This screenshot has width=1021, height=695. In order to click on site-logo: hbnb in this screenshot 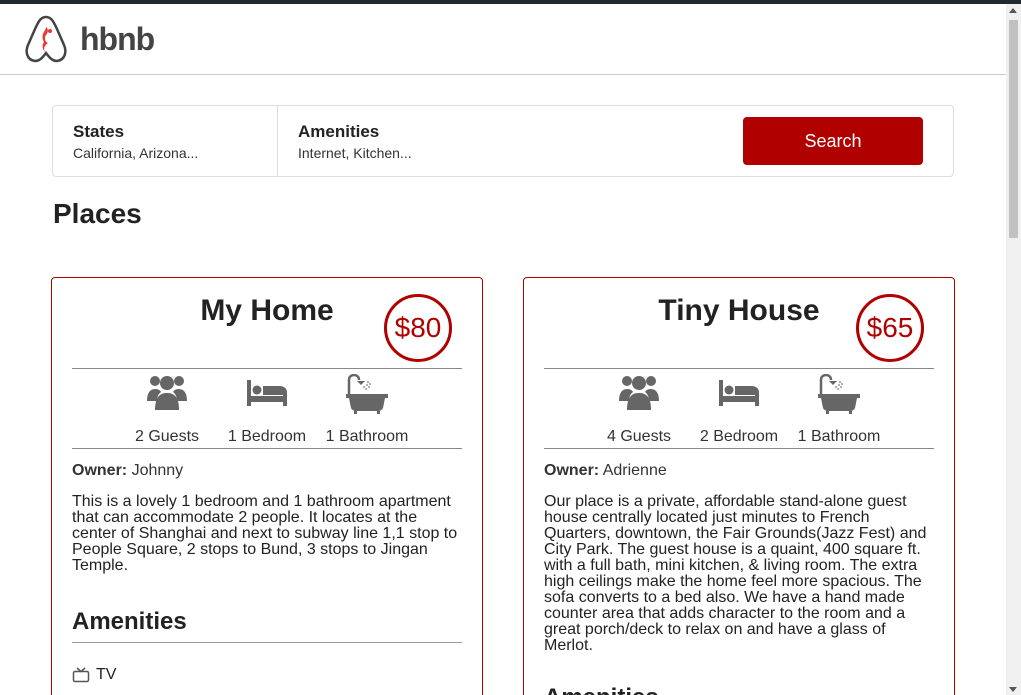, I will do `click(89, 39)`.